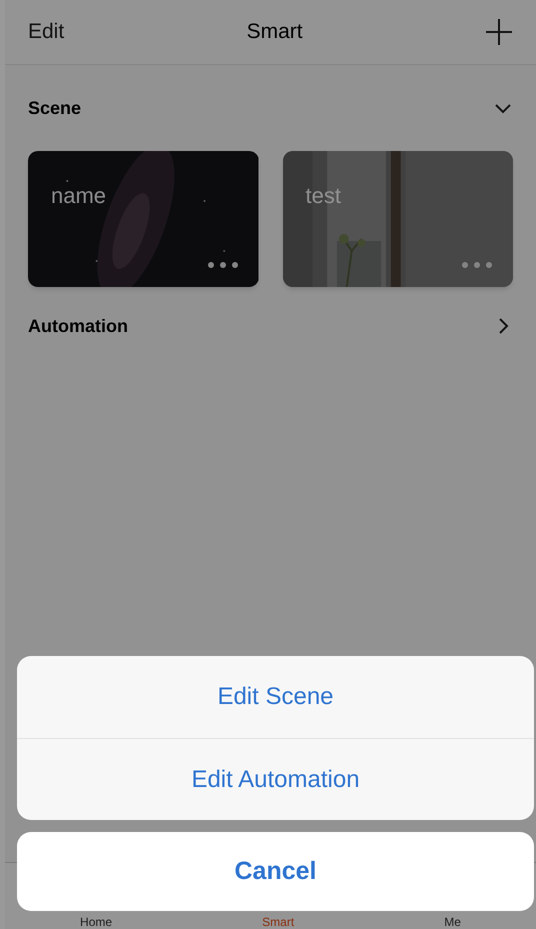  I want to click on scene-card: name, so click(143, 219).